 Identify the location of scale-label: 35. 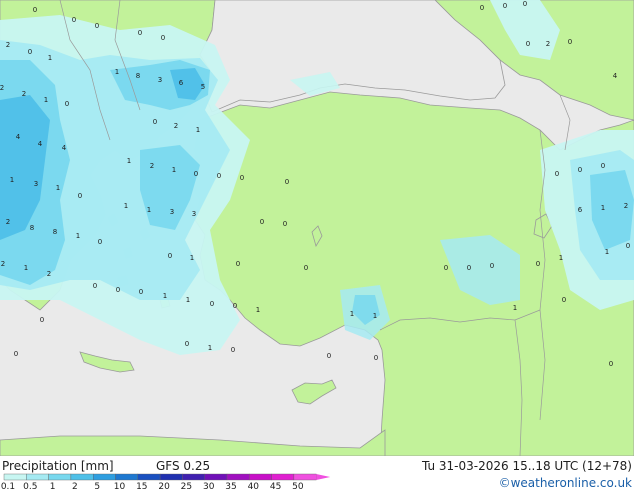
(230, 486).